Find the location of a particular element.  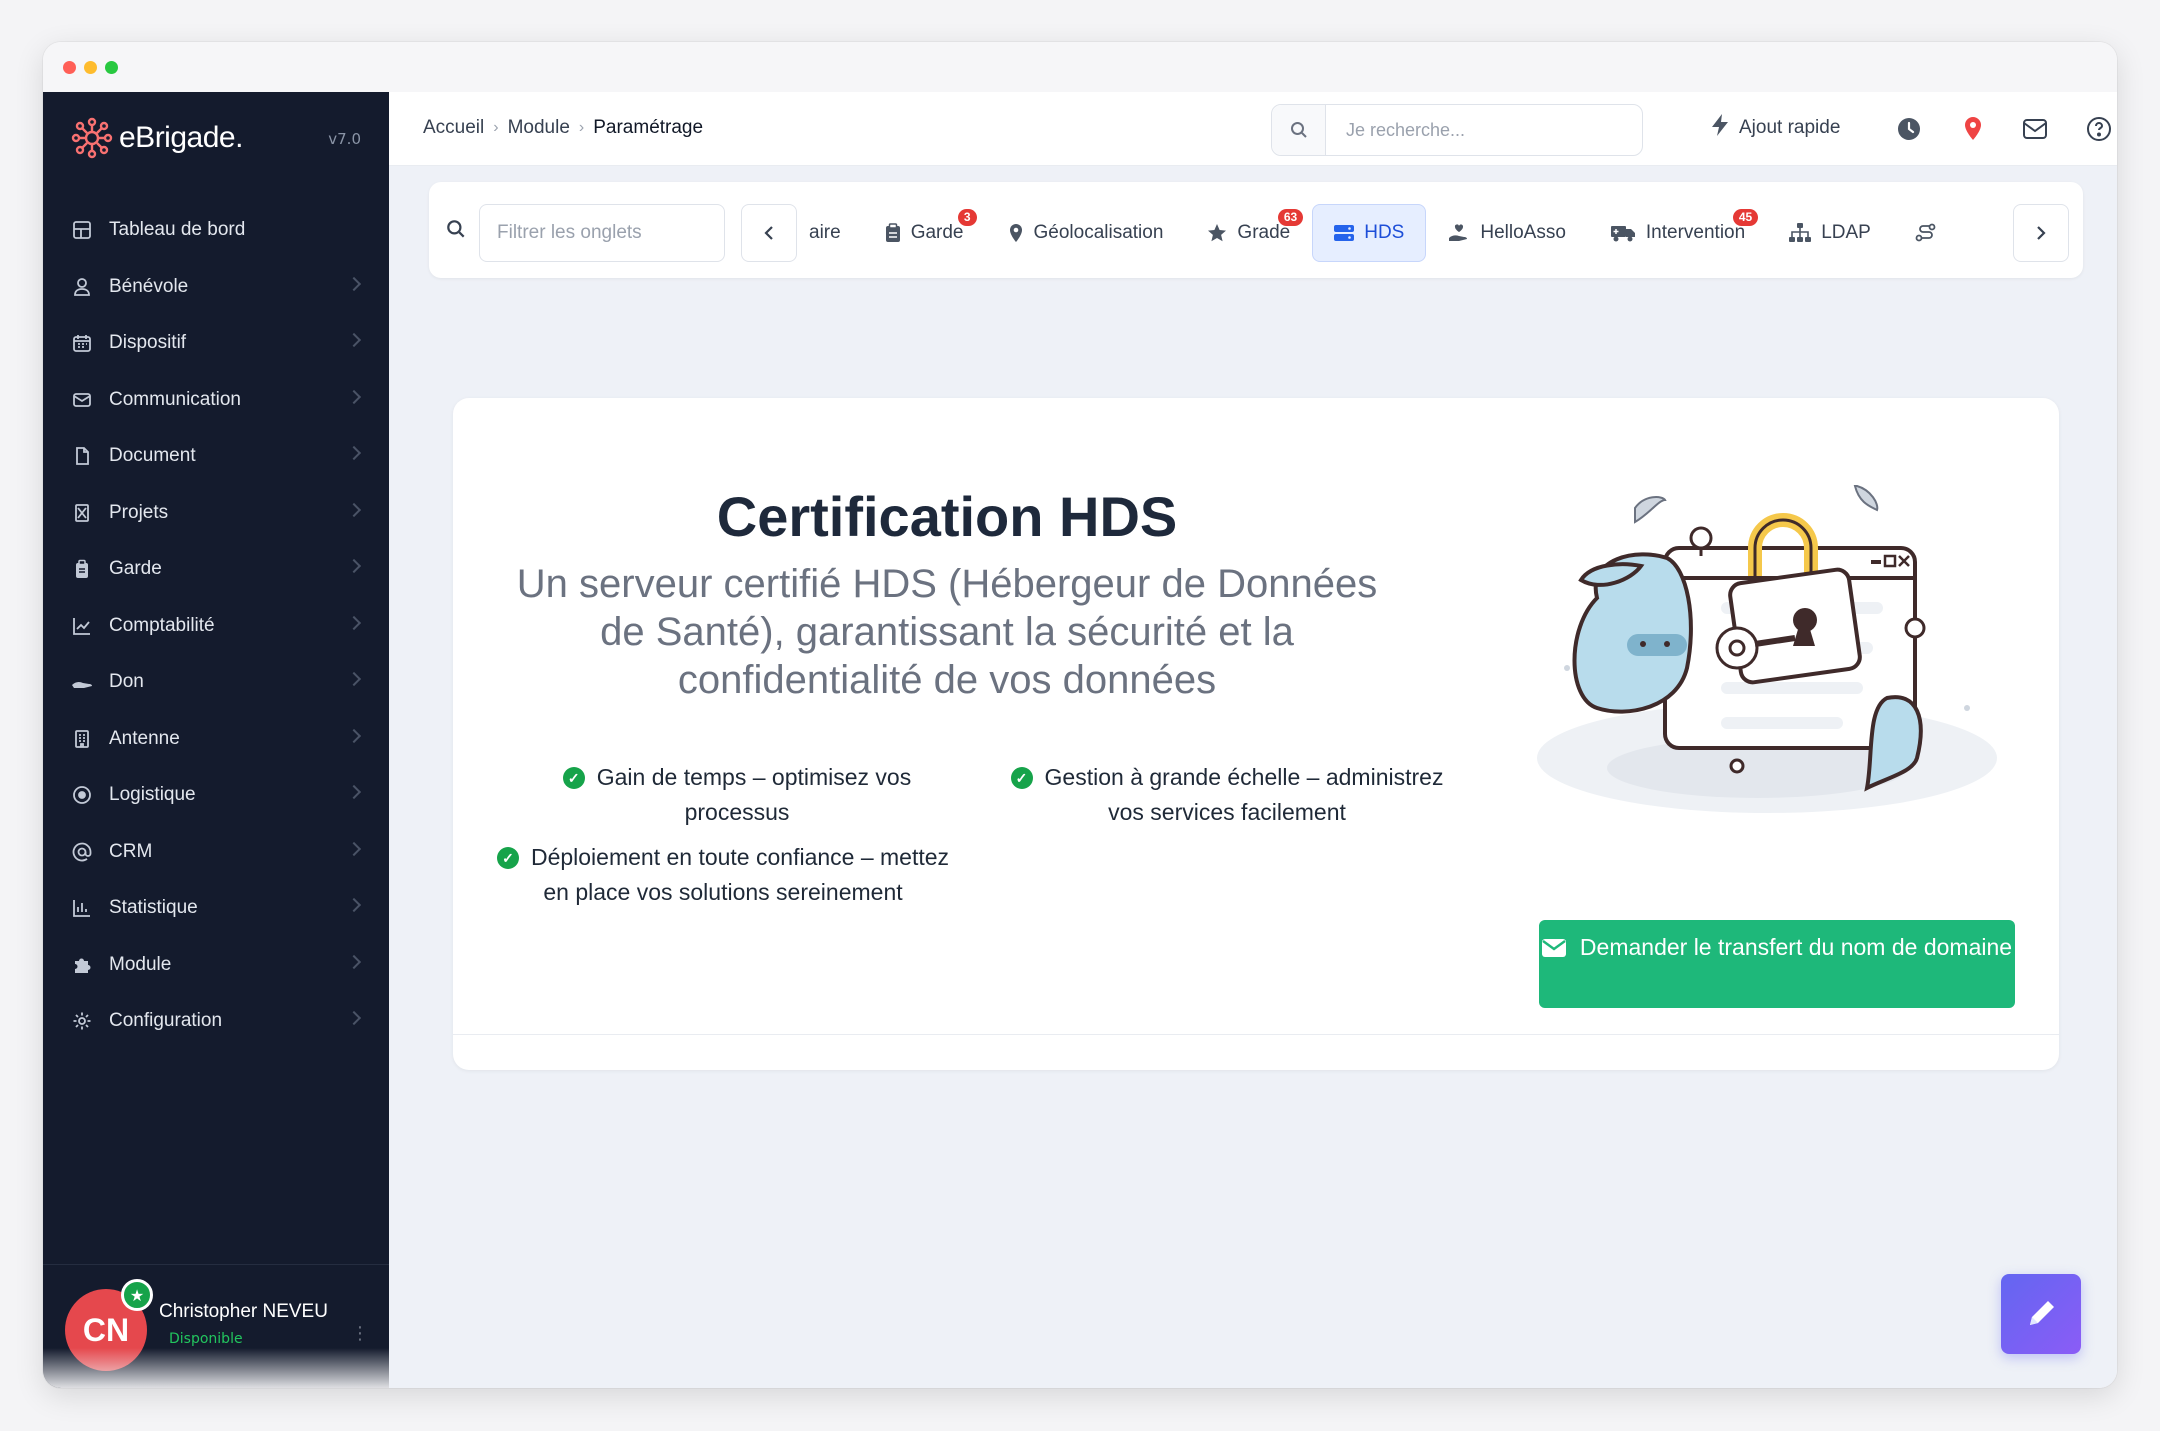

map-pin-icon is located at coordinates (1973, 129).